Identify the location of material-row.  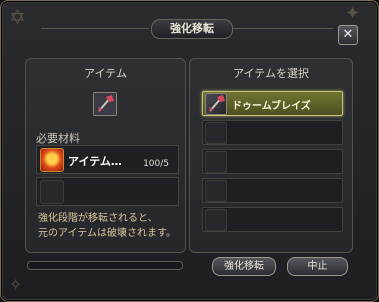
(107, 191).